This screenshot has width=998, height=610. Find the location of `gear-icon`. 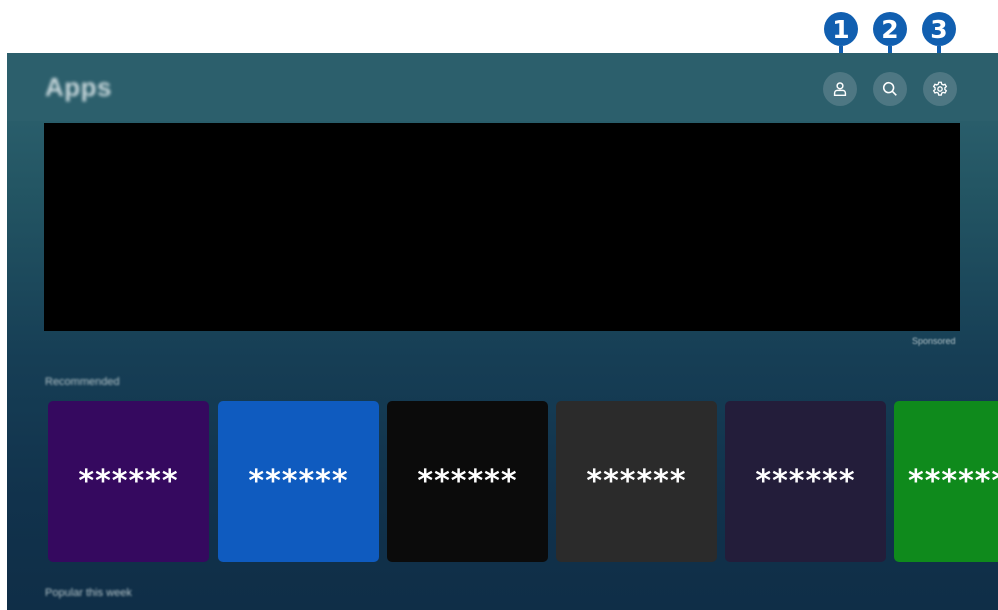

gear-icon is located at coordinates (940, 89).